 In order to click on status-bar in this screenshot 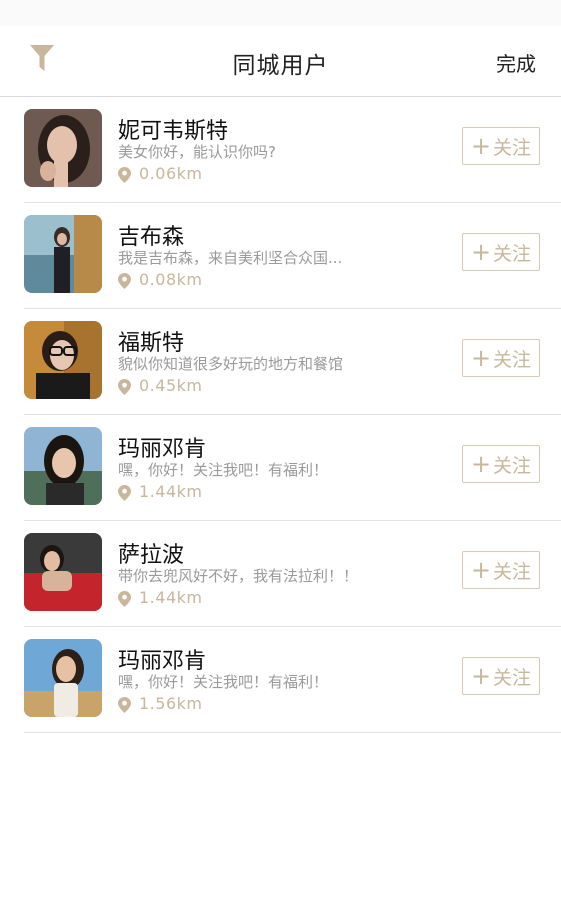, I will do `click(280, 13)`.